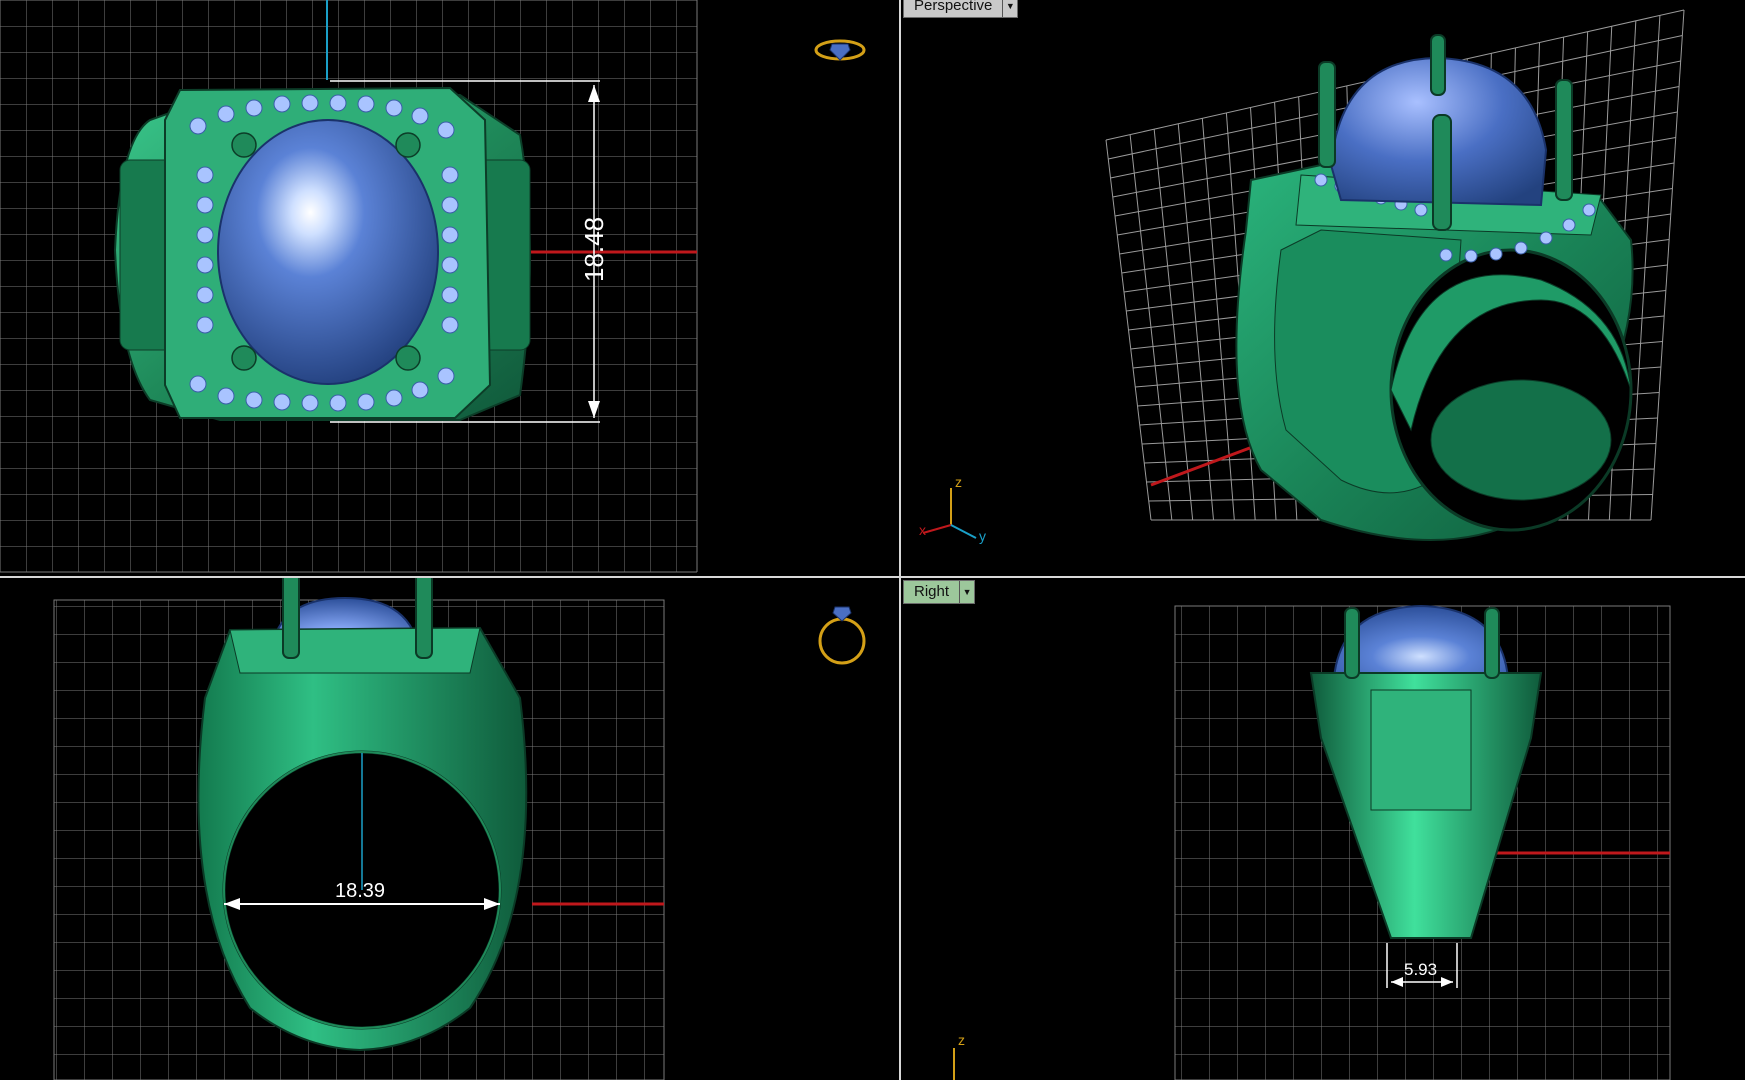  What do you see at coordinates (872, 577) in the screenshot?
I see `viewport-divider-horizontal` at bounding box center [872, 577].